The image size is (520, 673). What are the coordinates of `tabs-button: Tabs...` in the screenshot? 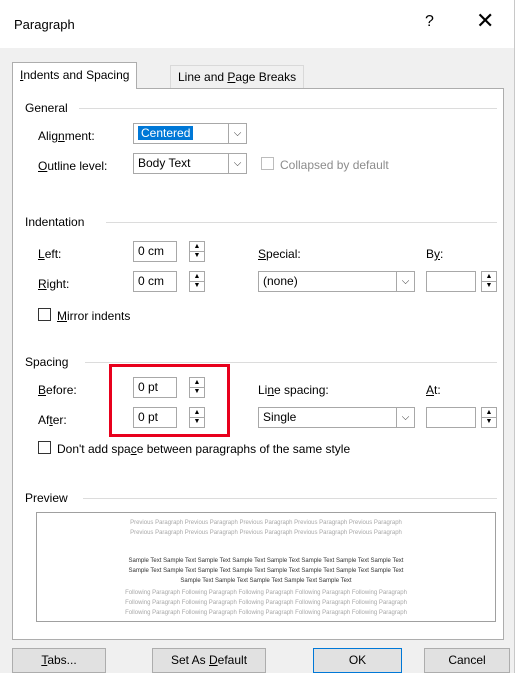 It's located at (59, 660).